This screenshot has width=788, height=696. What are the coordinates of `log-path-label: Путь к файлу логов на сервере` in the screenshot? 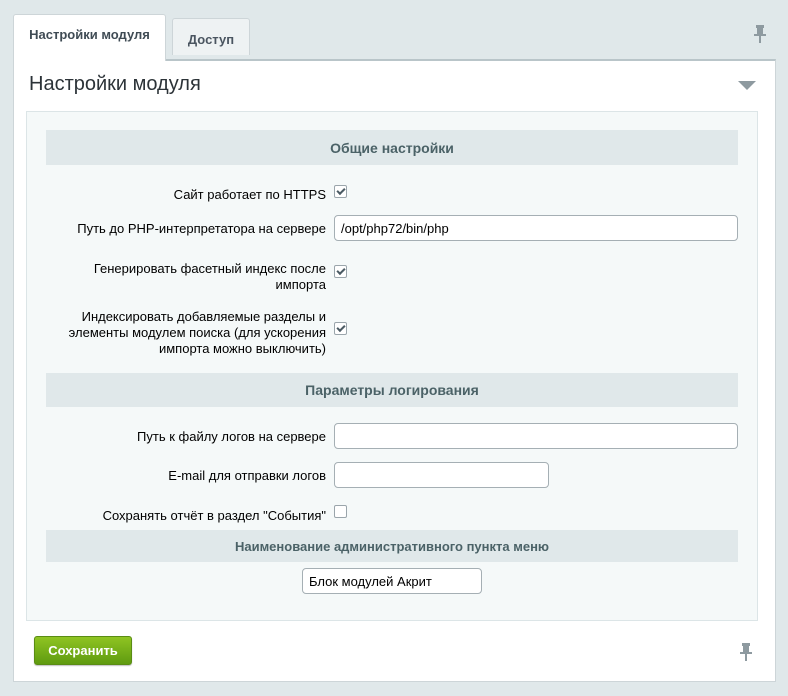 It's located at (231, 436).